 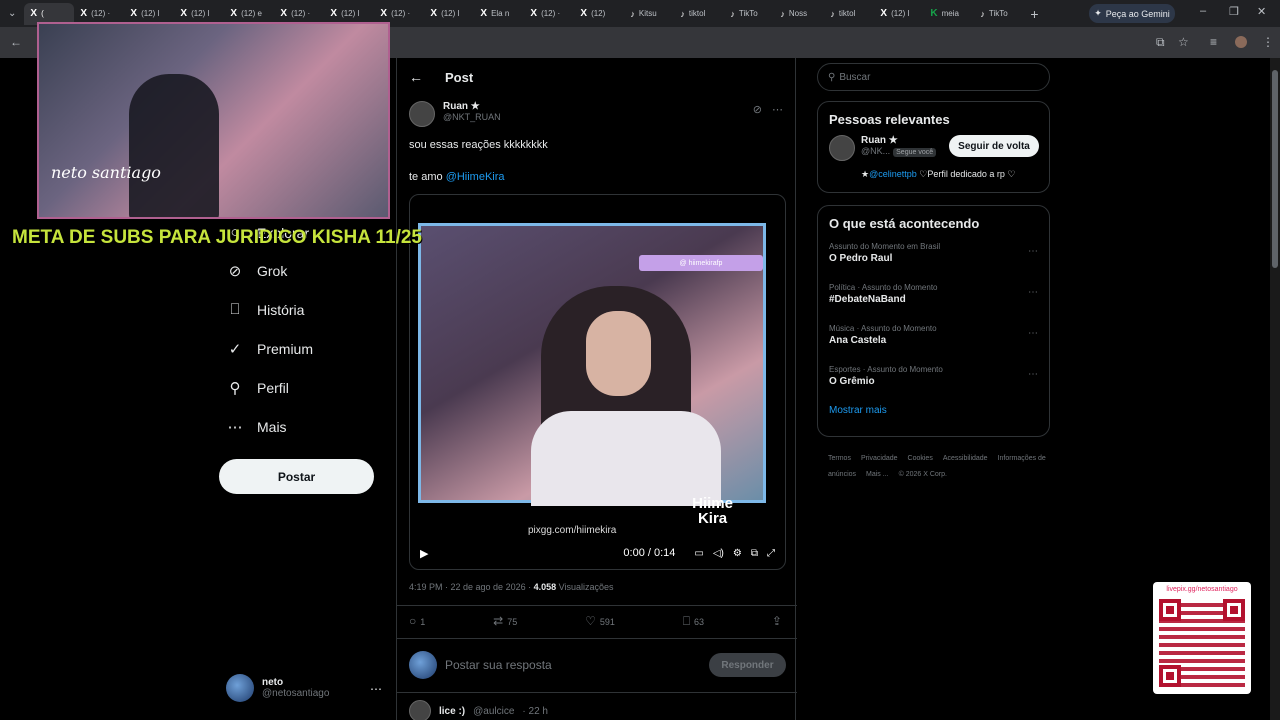 What do you see at coordinates (626, 458) in the screenshot?
I see `video-shirt` at bounding box center [626, 458].